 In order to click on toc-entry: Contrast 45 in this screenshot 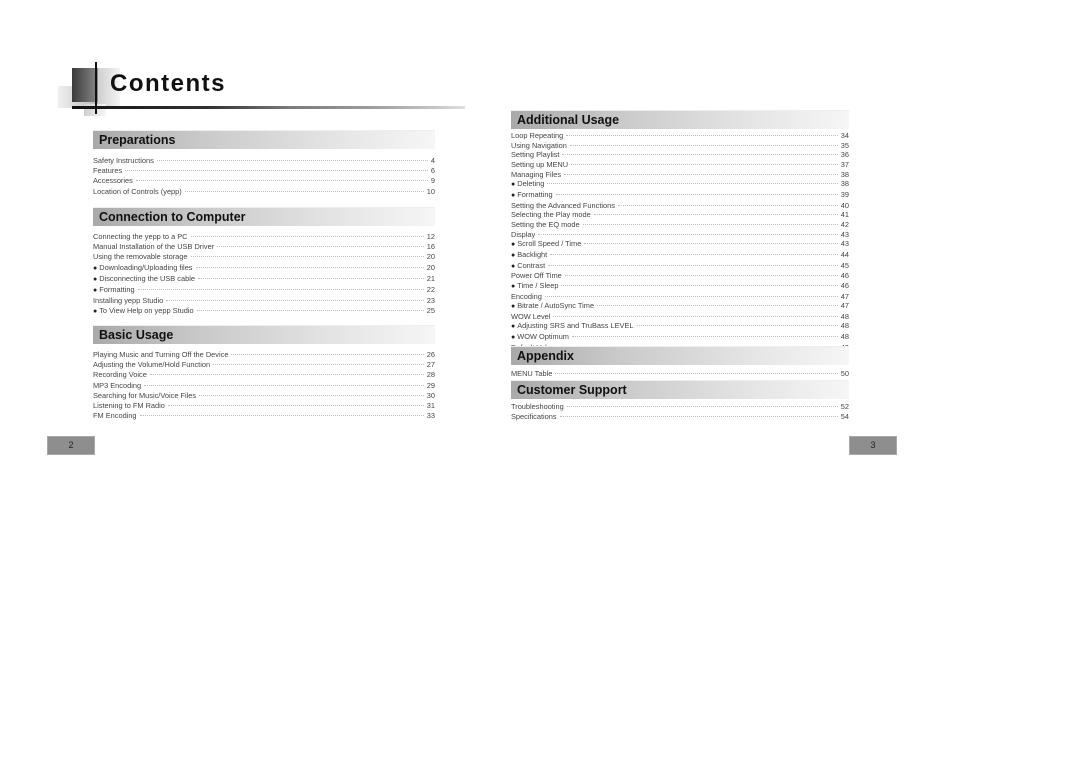, I will do `click(680, 266)`.